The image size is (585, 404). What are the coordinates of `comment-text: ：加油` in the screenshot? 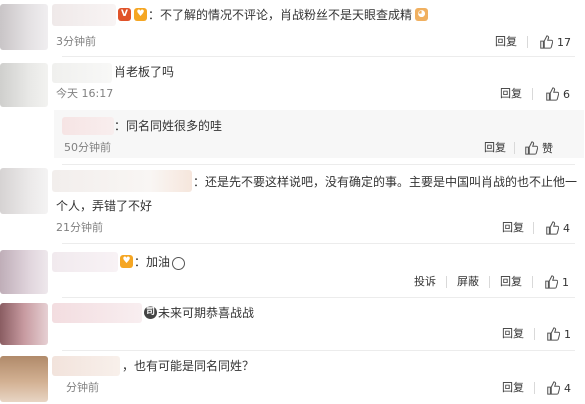 It's located at (152, 262).